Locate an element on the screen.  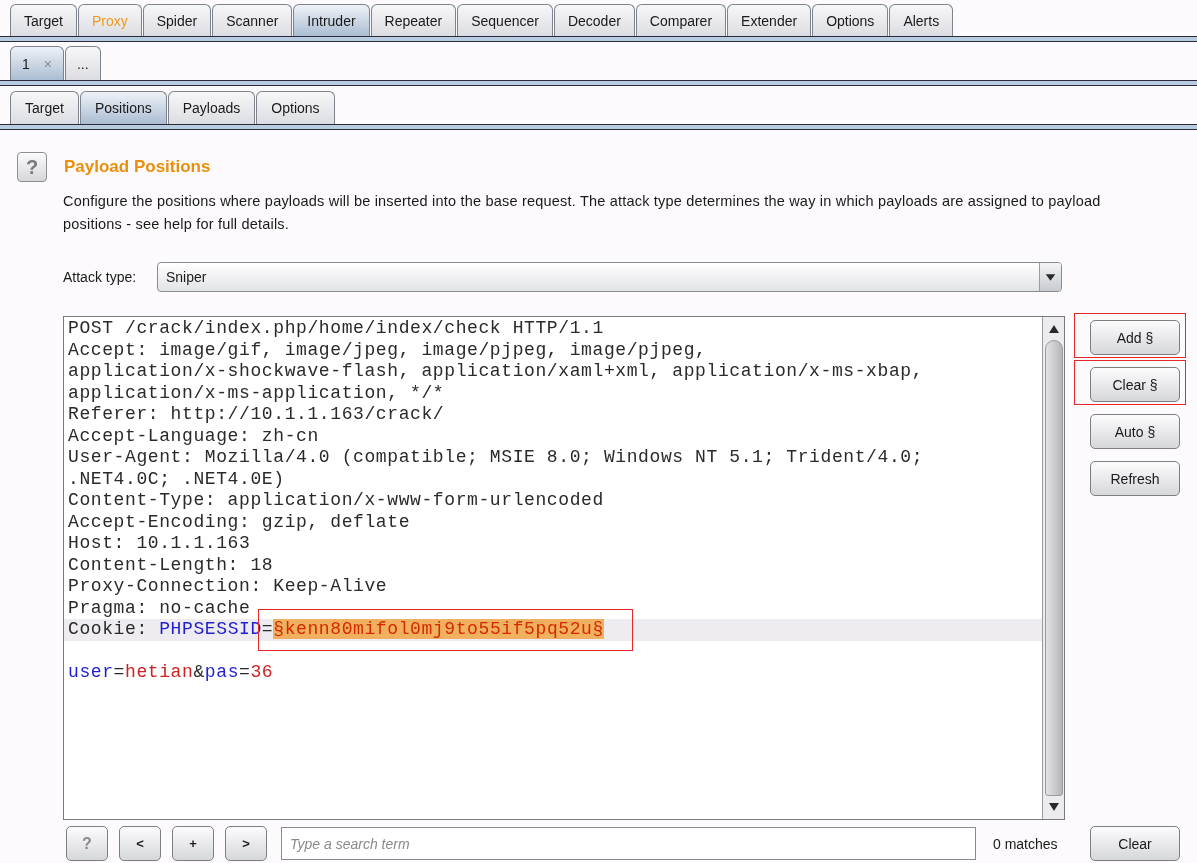
help-button: ? is located at coordinates (32, 167).